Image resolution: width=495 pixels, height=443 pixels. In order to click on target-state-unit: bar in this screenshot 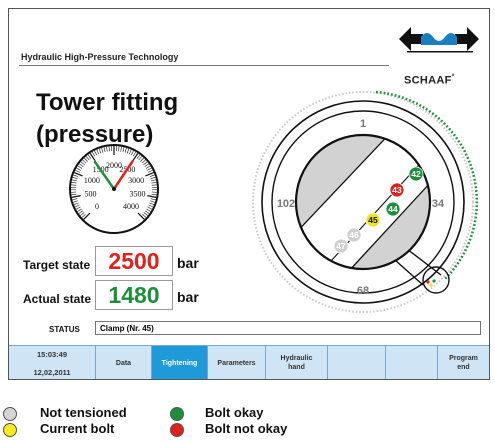, I will do `click(188, 263)`.